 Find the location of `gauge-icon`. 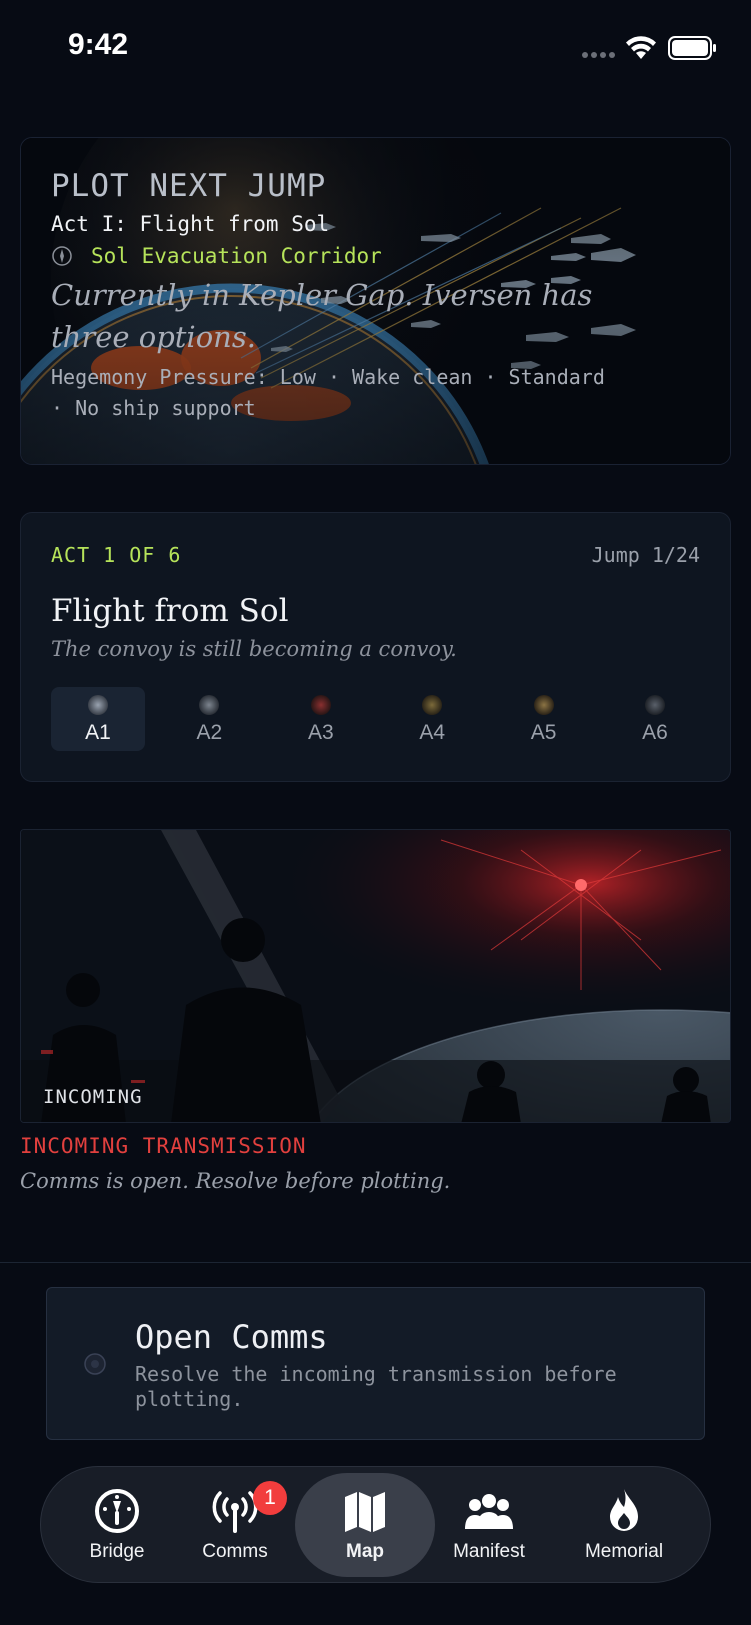

gauge-icon is located at coordinates (117, 1511).